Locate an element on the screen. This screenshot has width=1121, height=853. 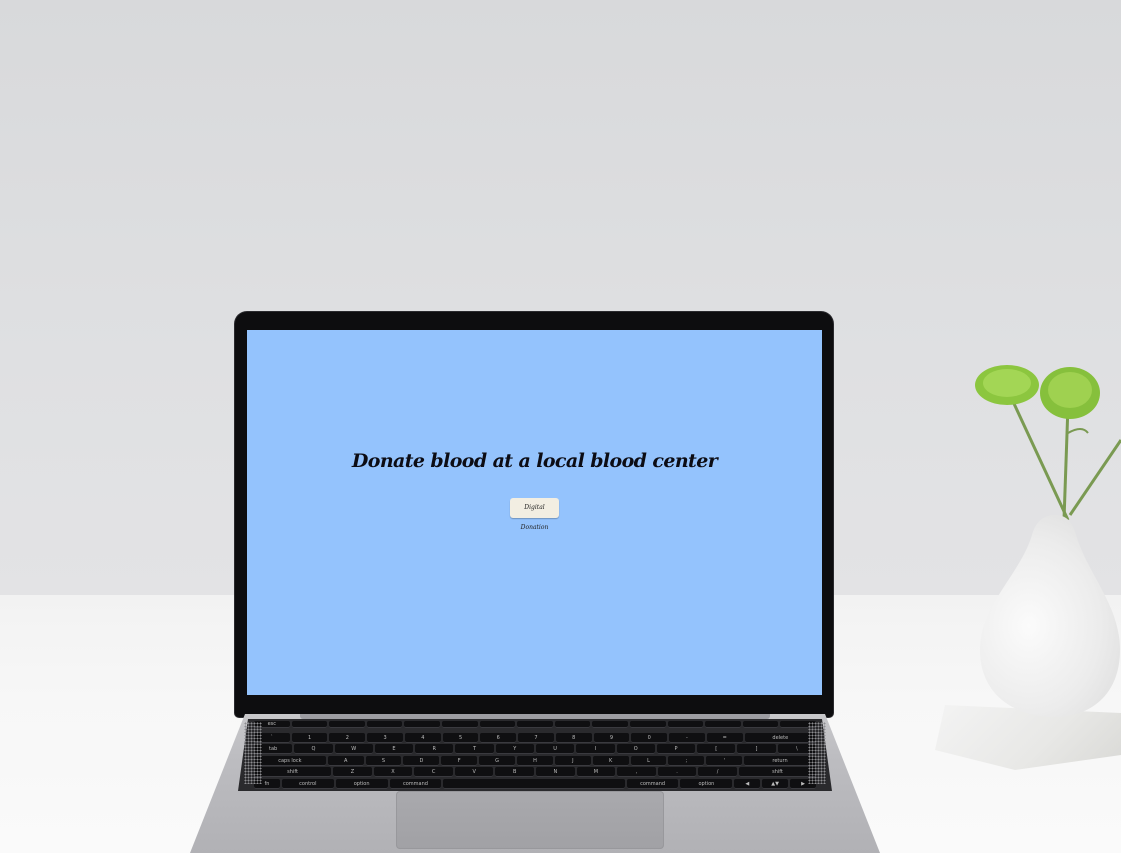
keyboard-key: H is located at coordinates (535, 760).